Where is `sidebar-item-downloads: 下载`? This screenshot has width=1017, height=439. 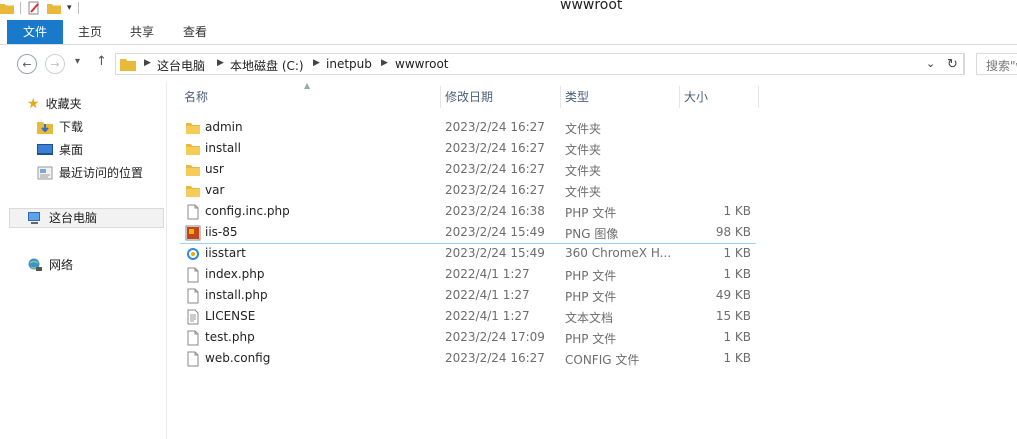 sidebar-item-downloads: 下载 is located at coordinates (60, 127).